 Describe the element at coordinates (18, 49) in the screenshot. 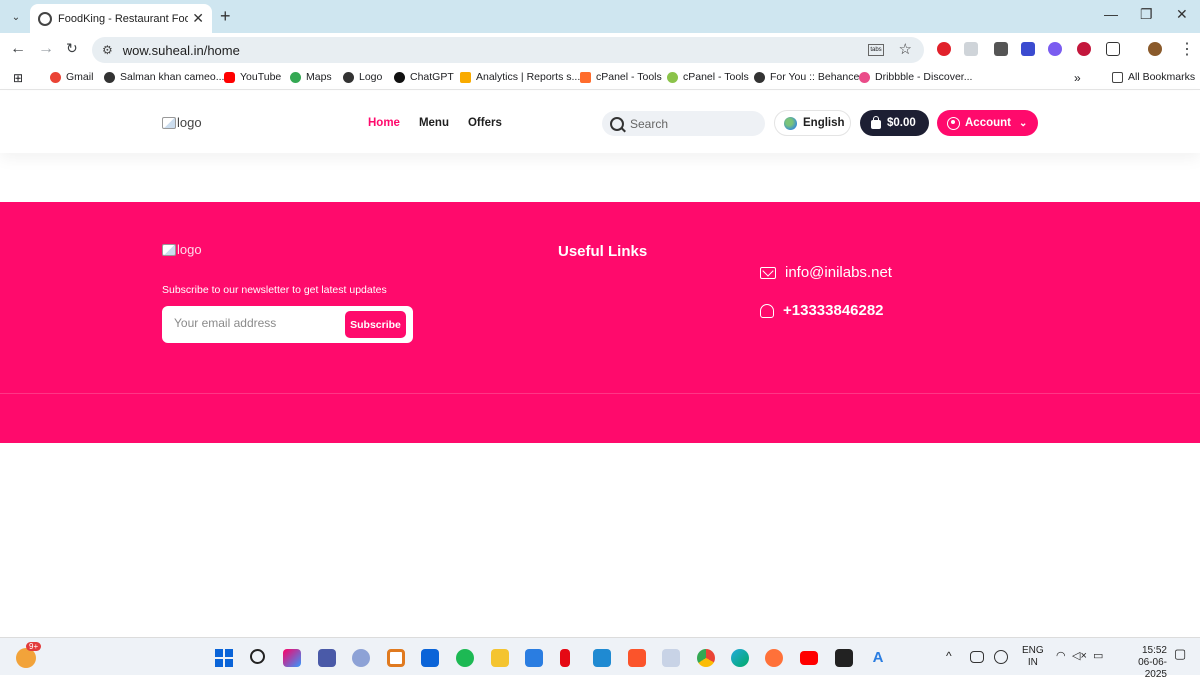

I see `back-icon: ←` at that location.